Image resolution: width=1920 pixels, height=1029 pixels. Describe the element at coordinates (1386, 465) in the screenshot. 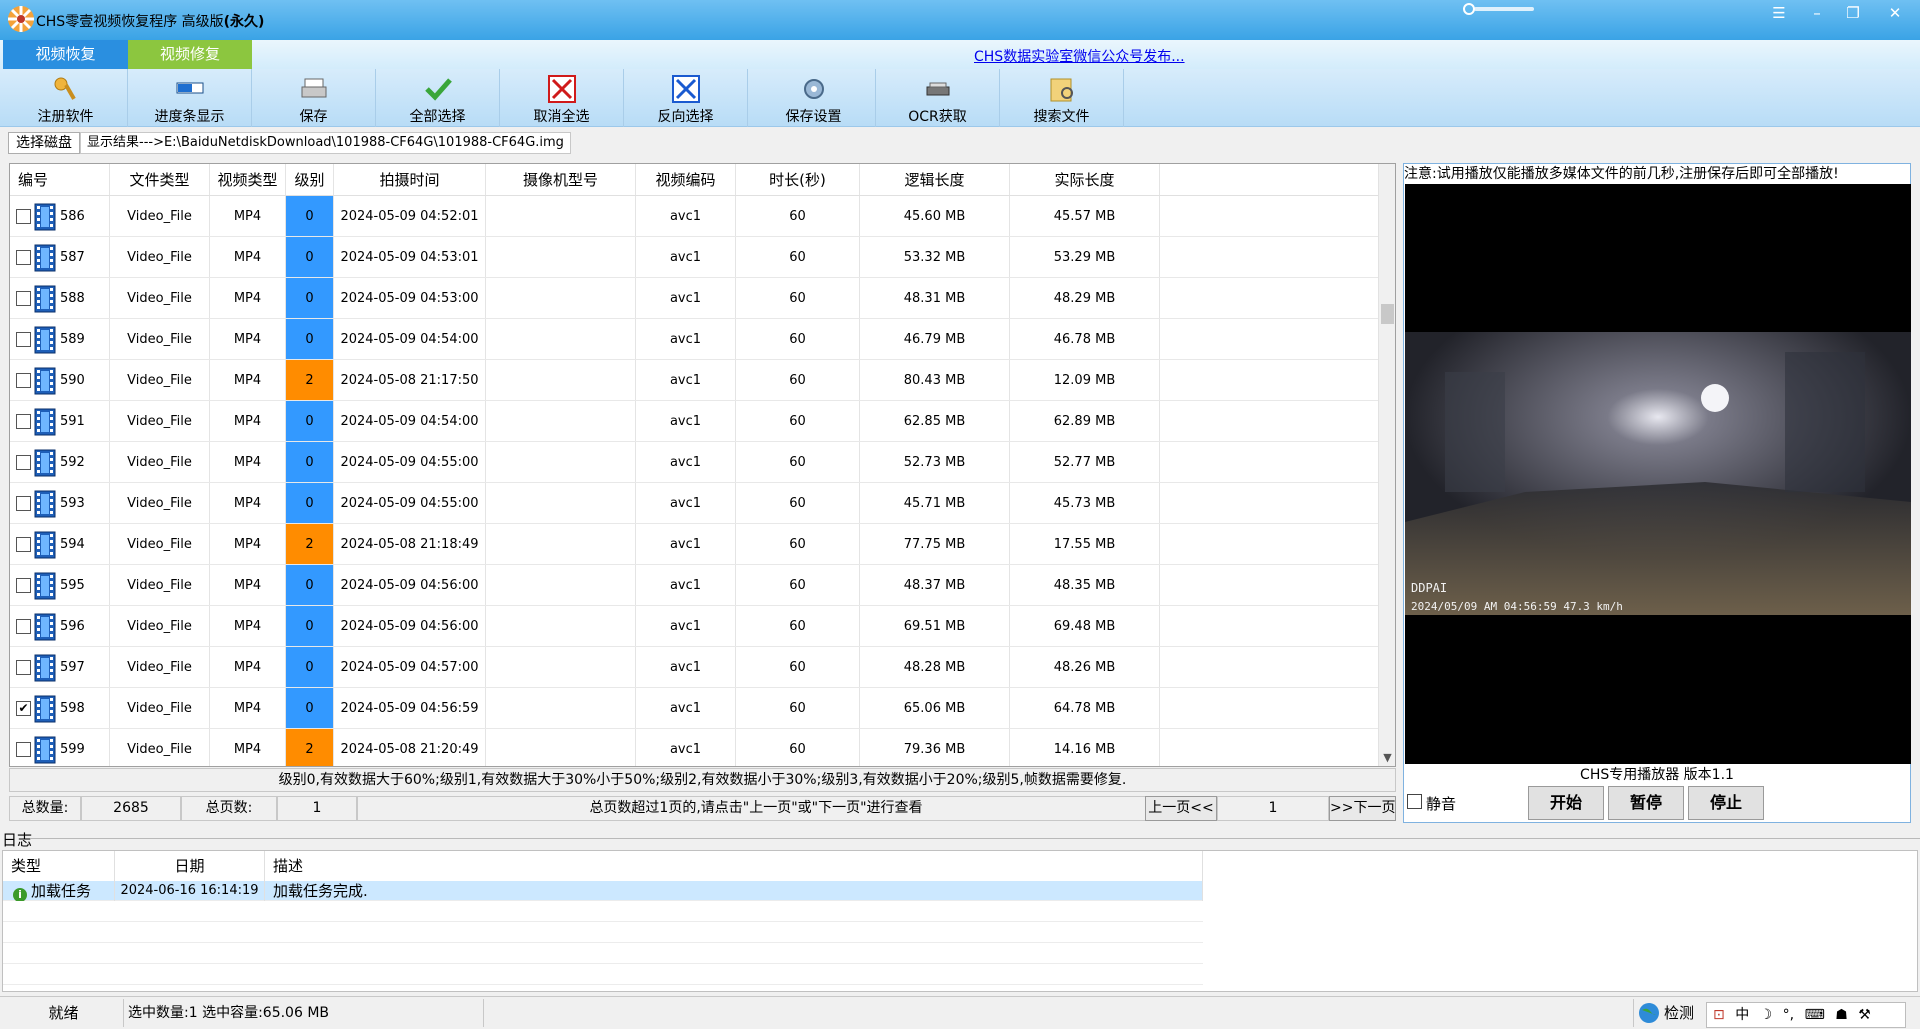

I see `grid-vertical-scrollbar: ▼` at that location.